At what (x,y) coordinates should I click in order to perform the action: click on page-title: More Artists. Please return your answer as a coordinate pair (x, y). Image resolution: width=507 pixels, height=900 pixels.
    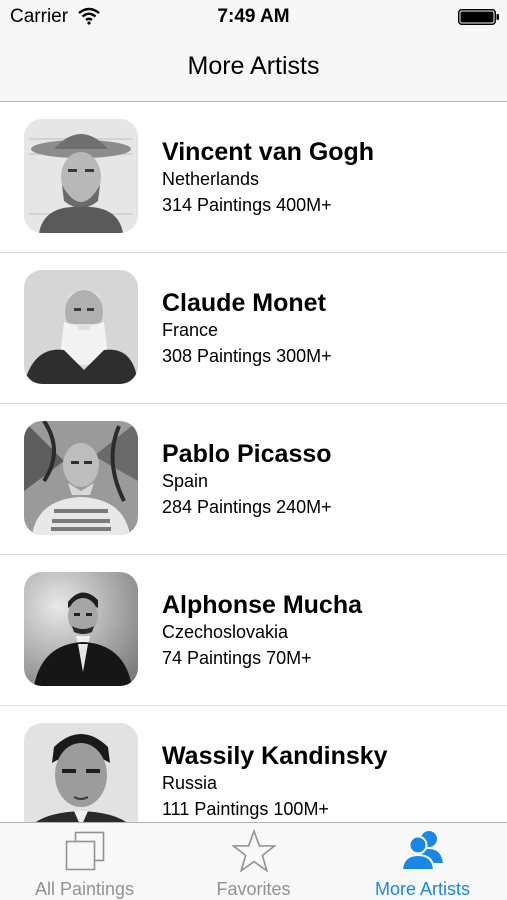
    Looking at the image, I should click on (253, 66).